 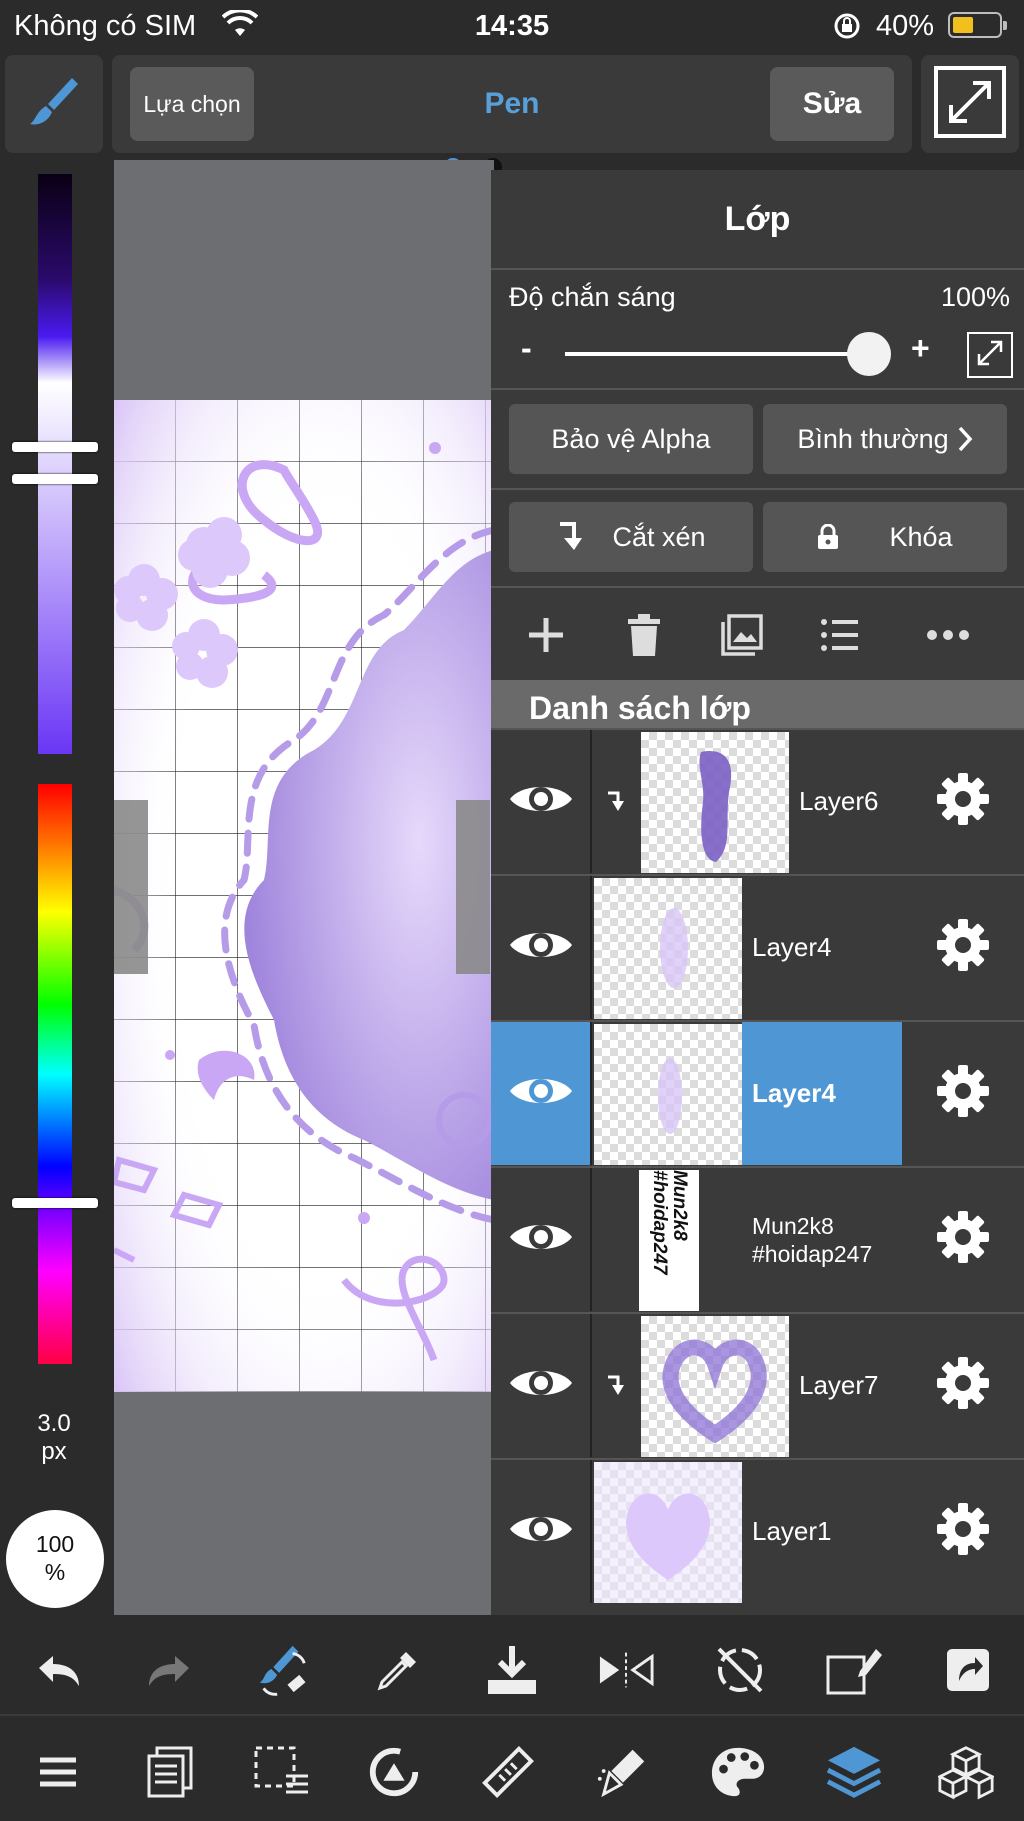 What do you see at coordinates (792, 1531) in the screenshot?
I see `layer-name: Layer1` at bounding box center [792, 1531].